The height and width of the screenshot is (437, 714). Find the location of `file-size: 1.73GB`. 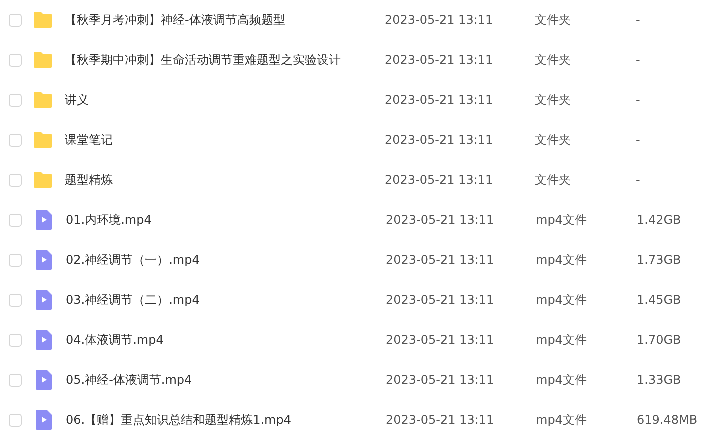

file-size: 1.73GB is located at coordinates (659, 260).